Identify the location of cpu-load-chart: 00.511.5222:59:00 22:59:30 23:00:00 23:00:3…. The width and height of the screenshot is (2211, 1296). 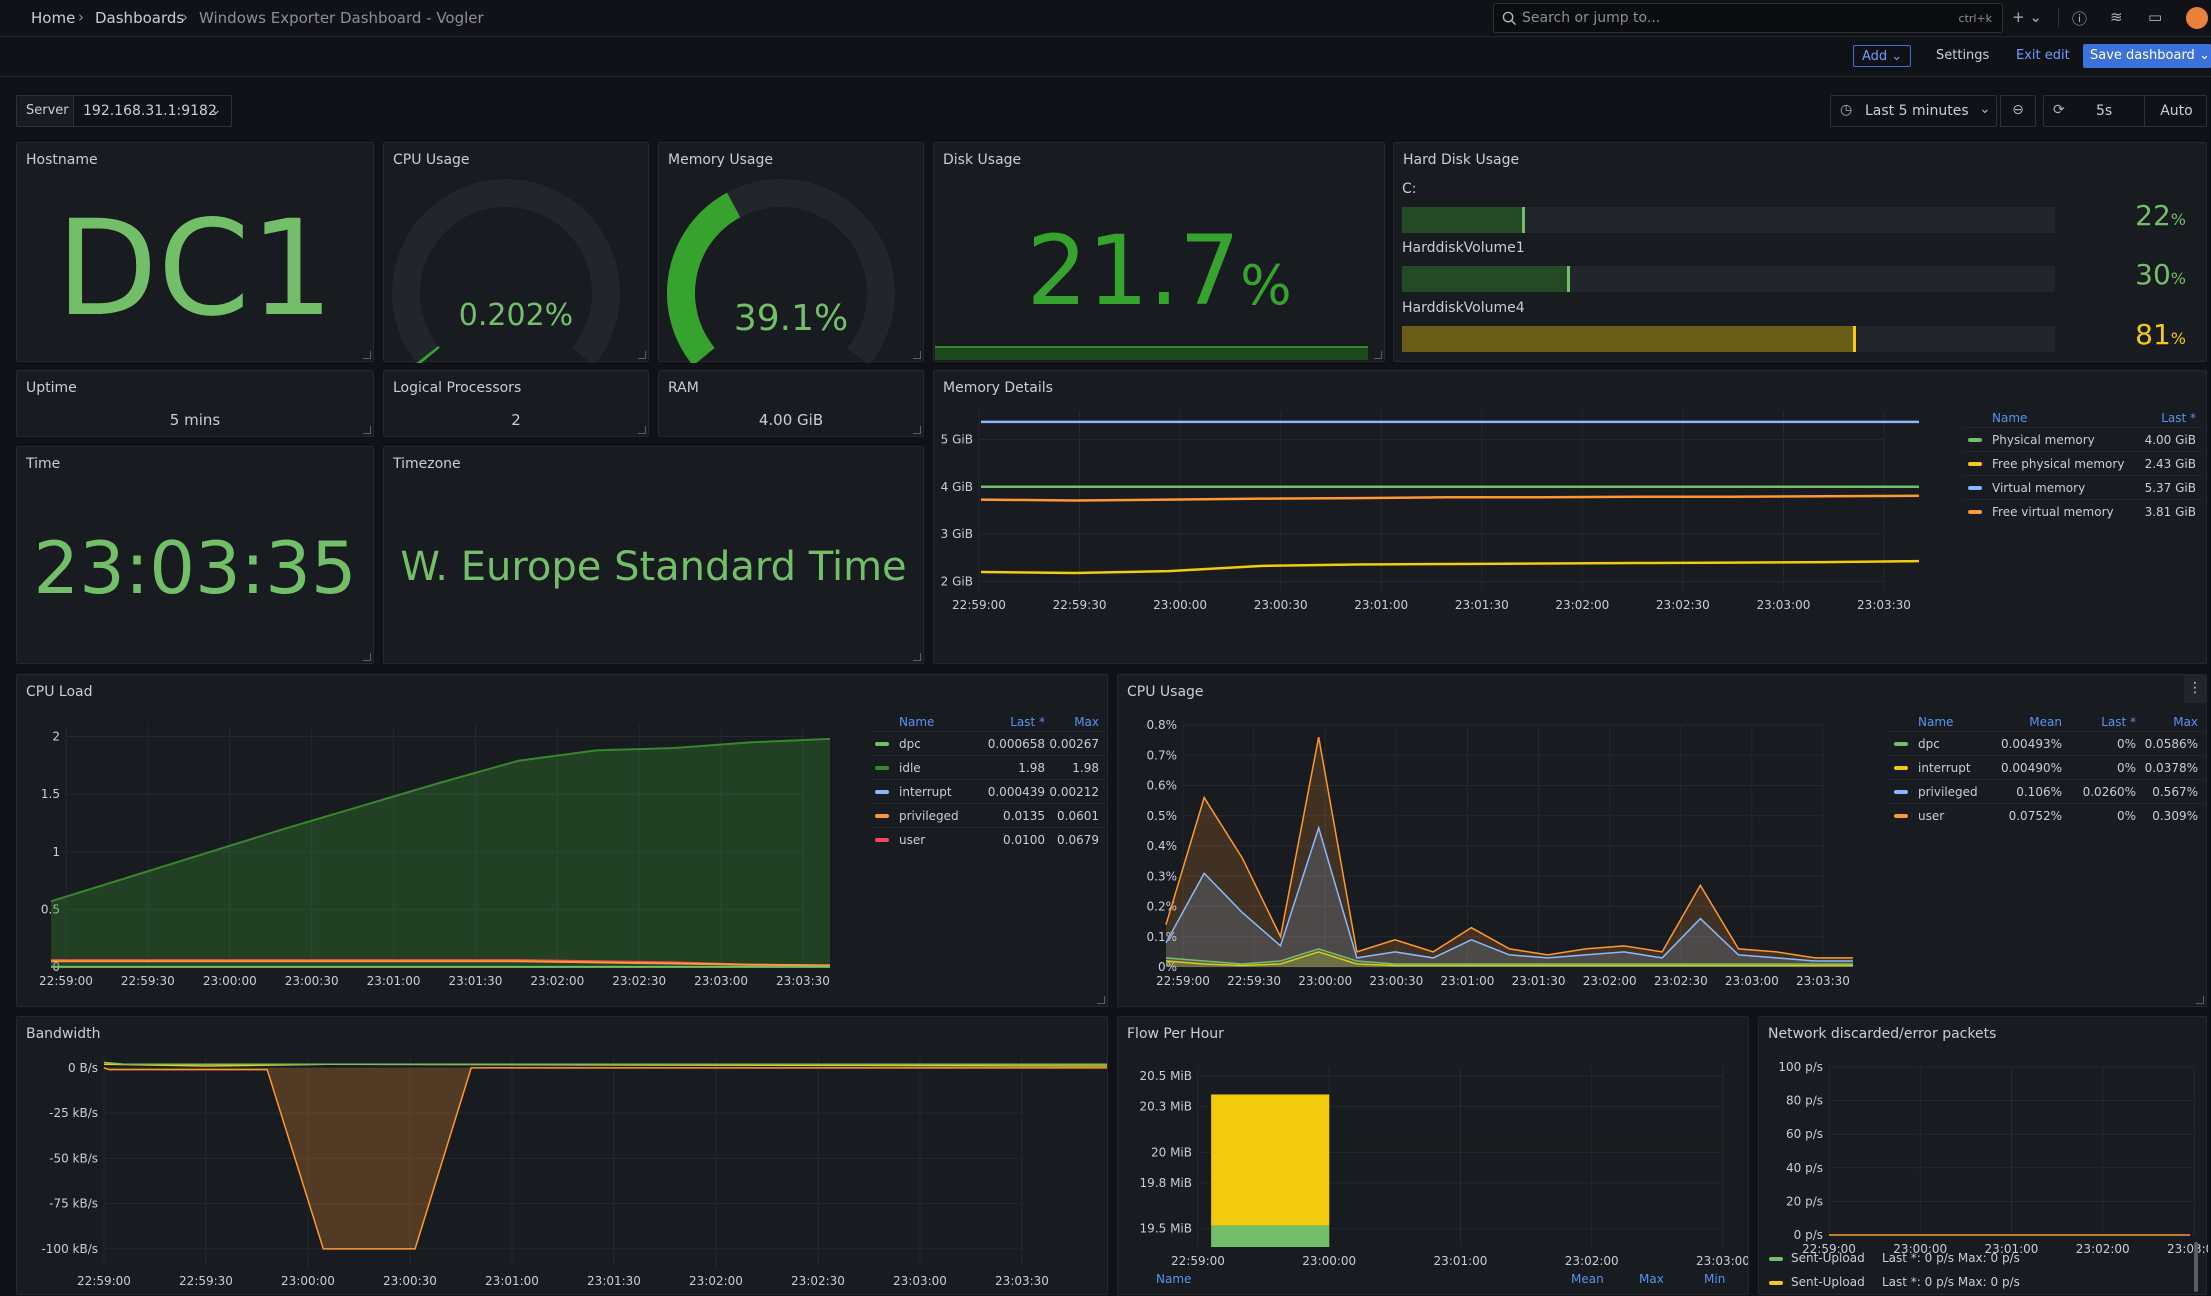
(435, 856).